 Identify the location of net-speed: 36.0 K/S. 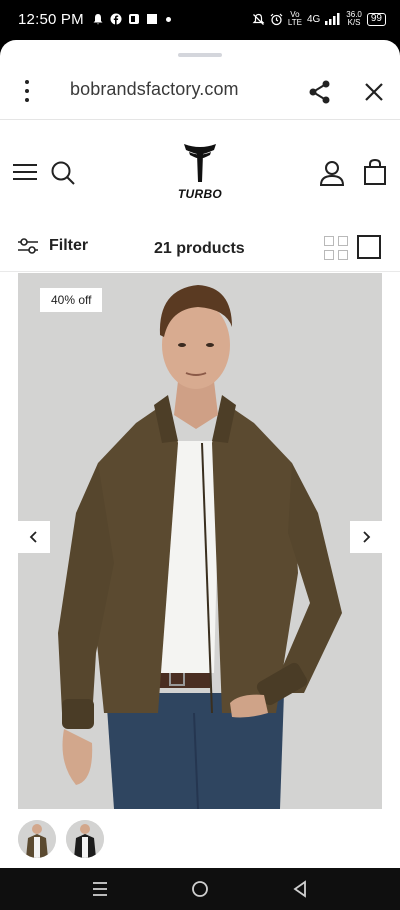
(354, 19).